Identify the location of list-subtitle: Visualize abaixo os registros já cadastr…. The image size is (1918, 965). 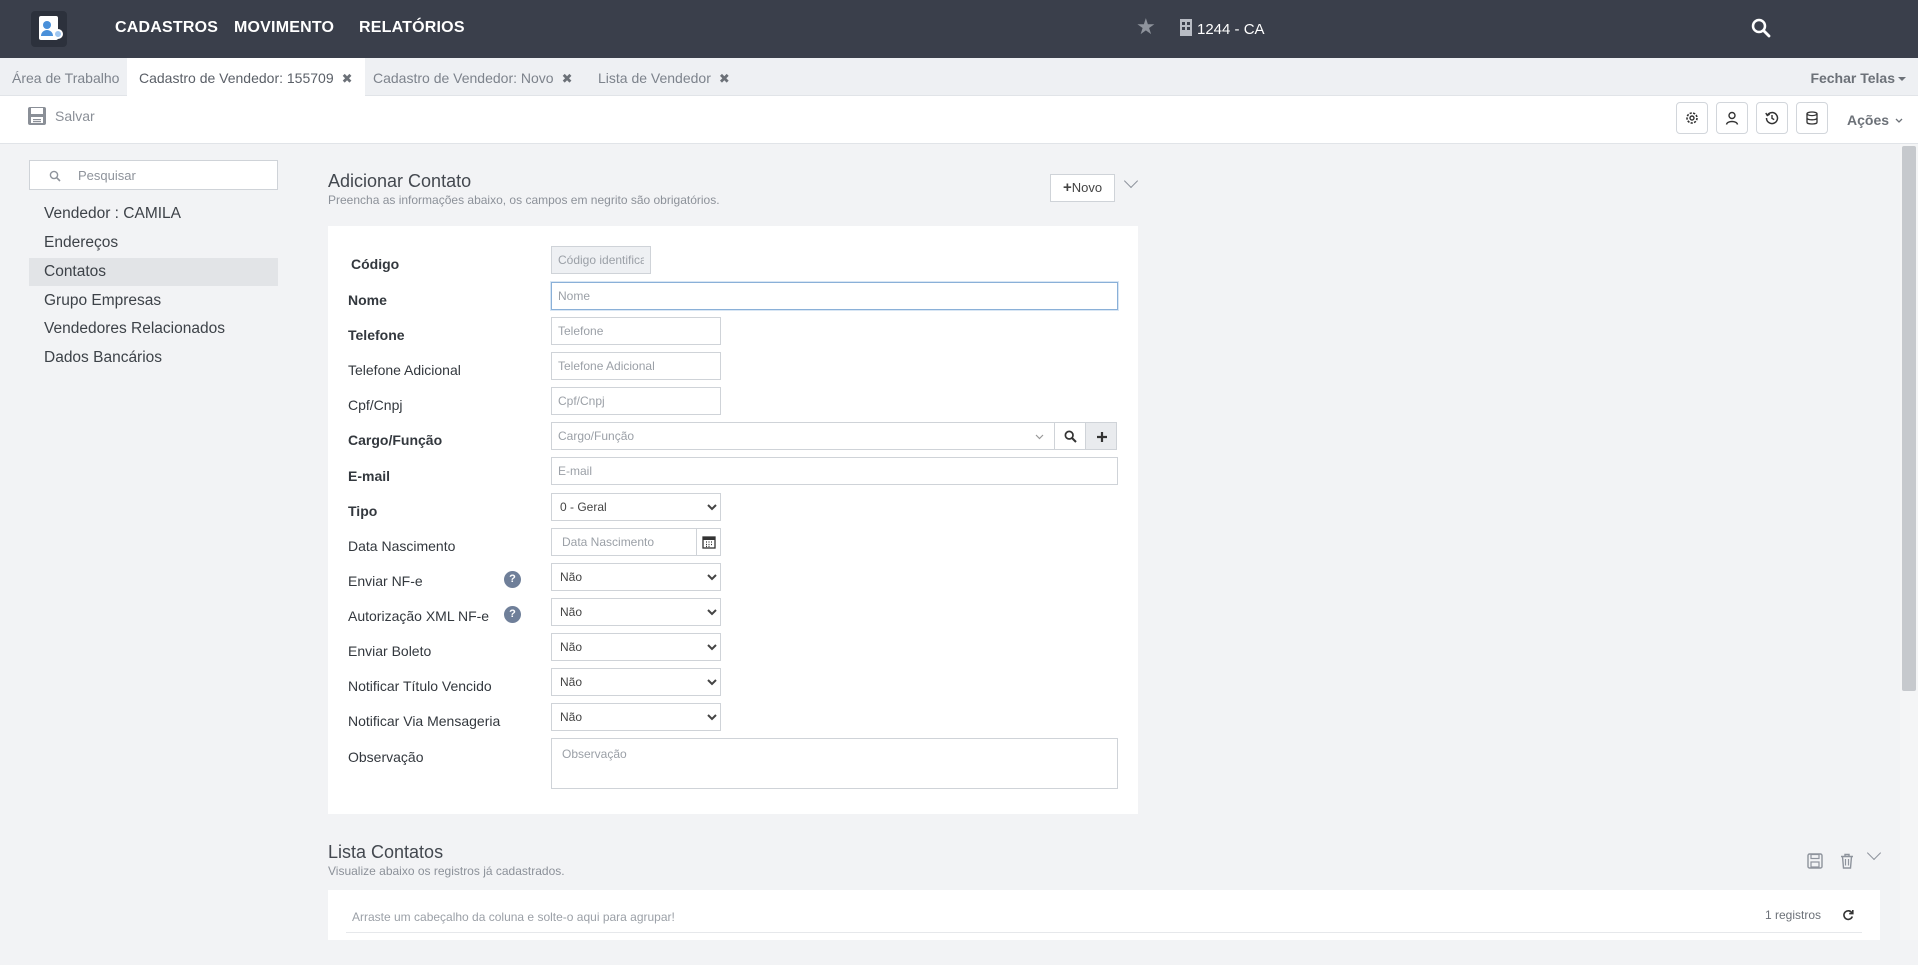
(446, 871).